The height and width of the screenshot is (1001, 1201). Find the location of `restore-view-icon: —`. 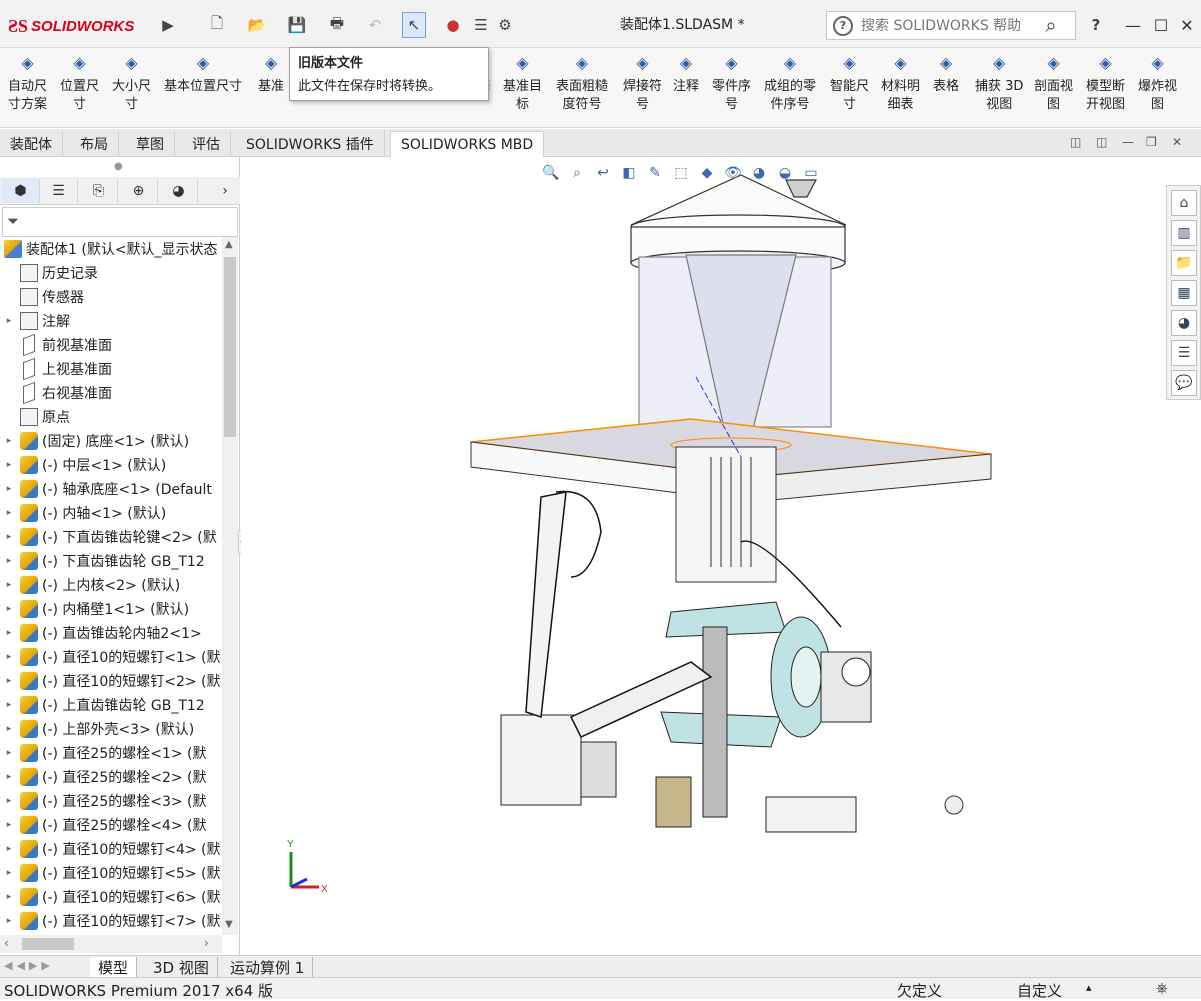

restore-view-icon: — is located at coordinates (1128, 142).